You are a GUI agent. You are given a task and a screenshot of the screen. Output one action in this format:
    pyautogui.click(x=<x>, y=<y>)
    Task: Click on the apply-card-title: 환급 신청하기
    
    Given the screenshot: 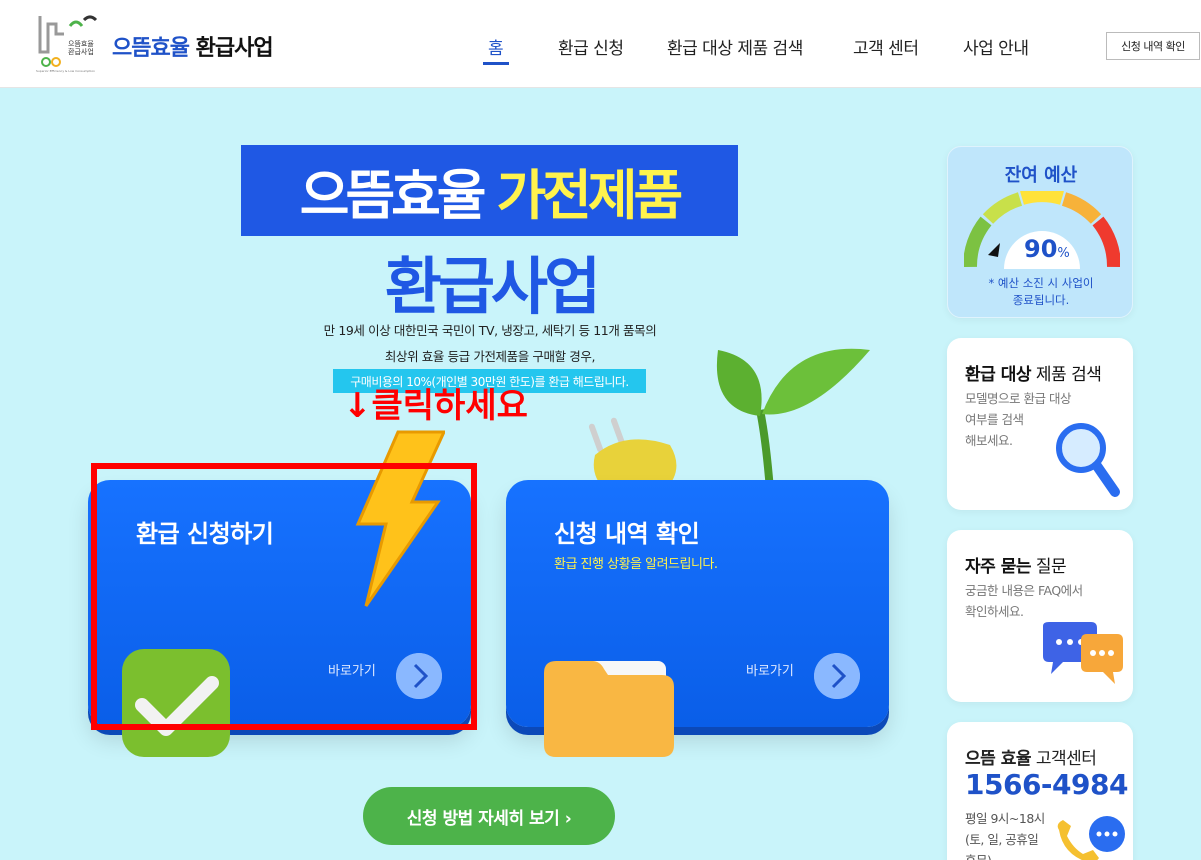 What is the action you would take?
    pyautogui.click(x=205, y=534)
    